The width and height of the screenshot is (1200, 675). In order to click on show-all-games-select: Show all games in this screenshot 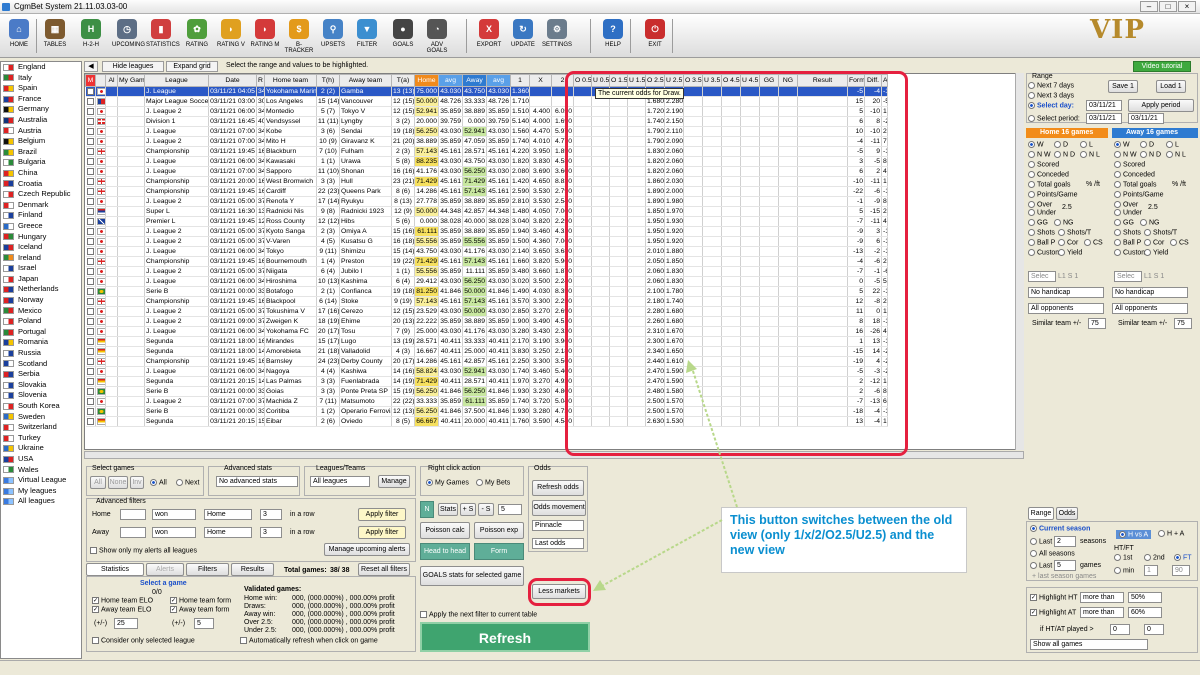, I will do `click(1089, 644)`.